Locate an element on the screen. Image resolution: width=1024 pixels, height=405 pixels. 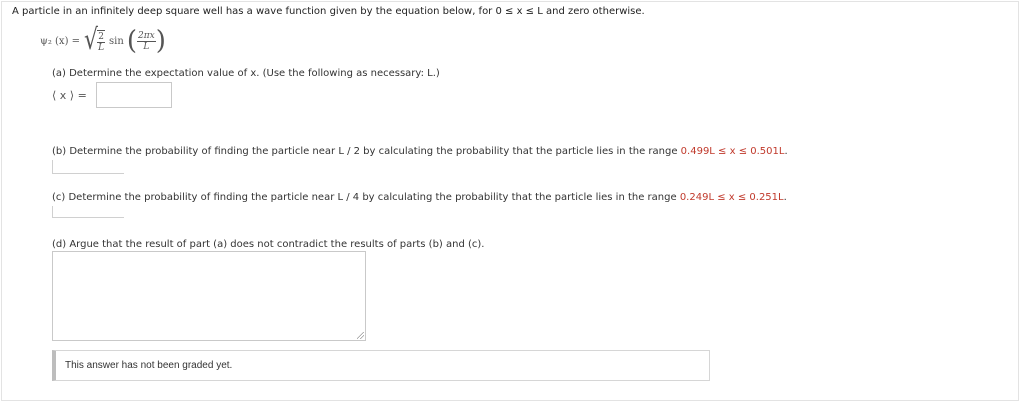
sin-argument: 2πx L is located at coordinates (146, 41).